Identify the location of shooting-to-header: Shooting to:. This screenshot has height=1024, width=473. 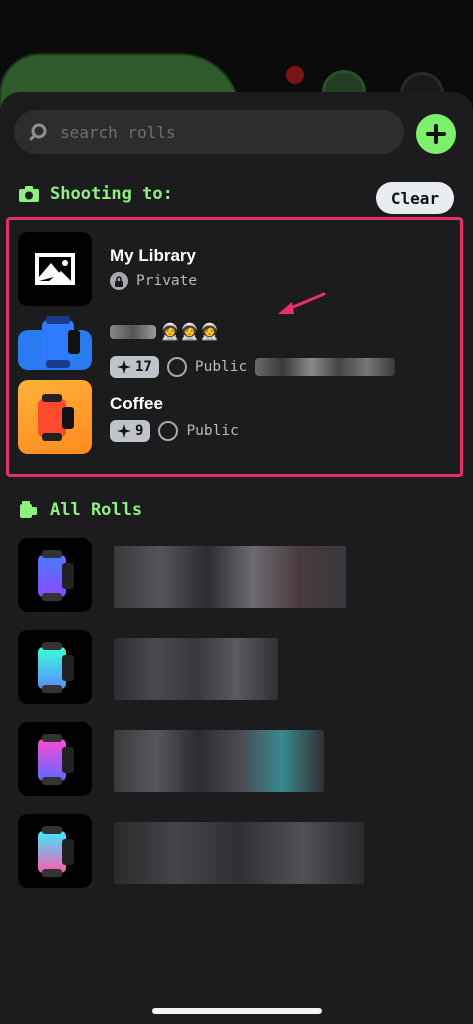
(95, 194).